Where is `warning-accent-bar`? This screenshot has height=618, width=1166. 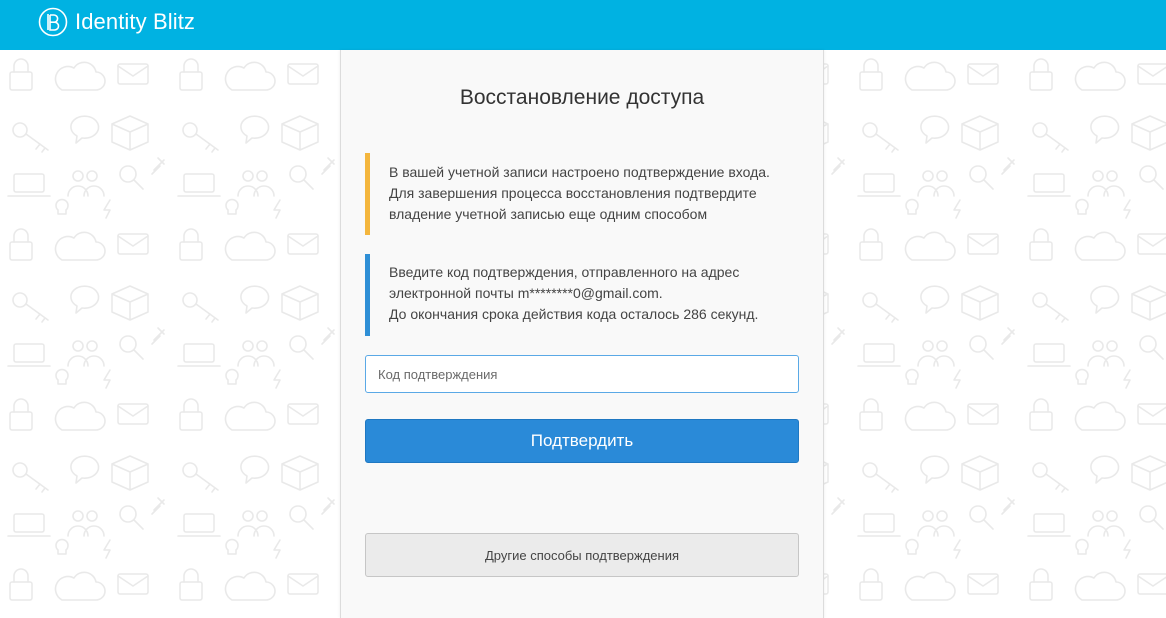 warning-accent-bar is located at coordinates (367, 194).